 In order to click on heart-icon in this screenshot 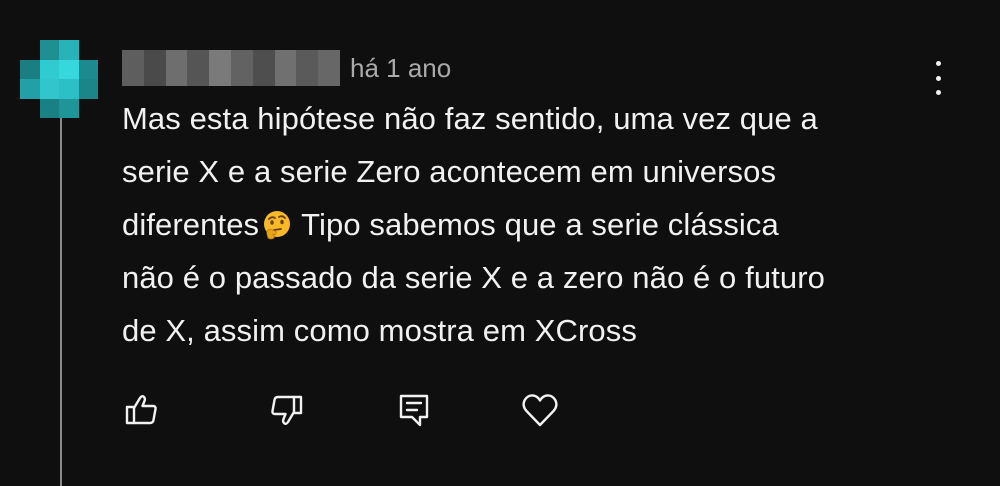, I will do `click(540, 410)`.